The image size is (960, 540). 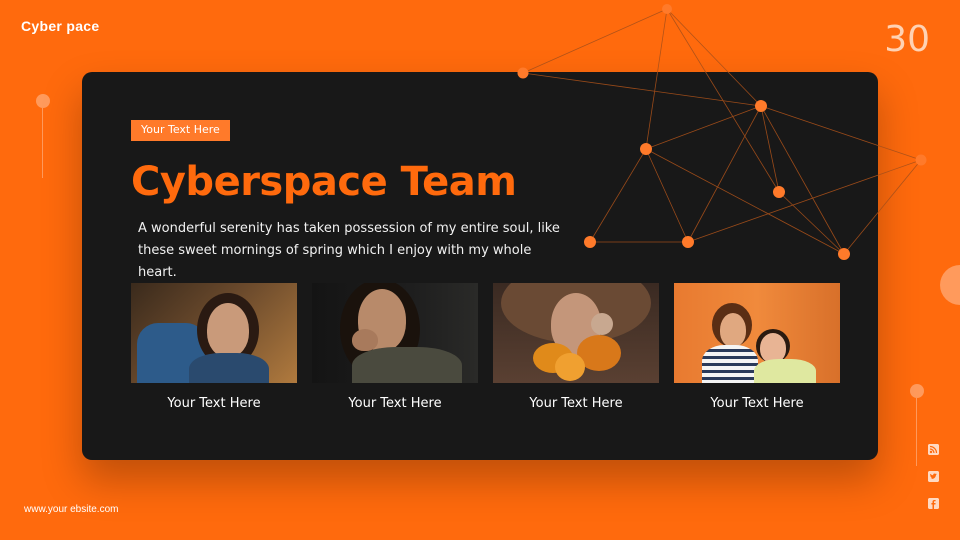 I want to click on team-member-2: Your Text Here, so click(x=395, y=347).